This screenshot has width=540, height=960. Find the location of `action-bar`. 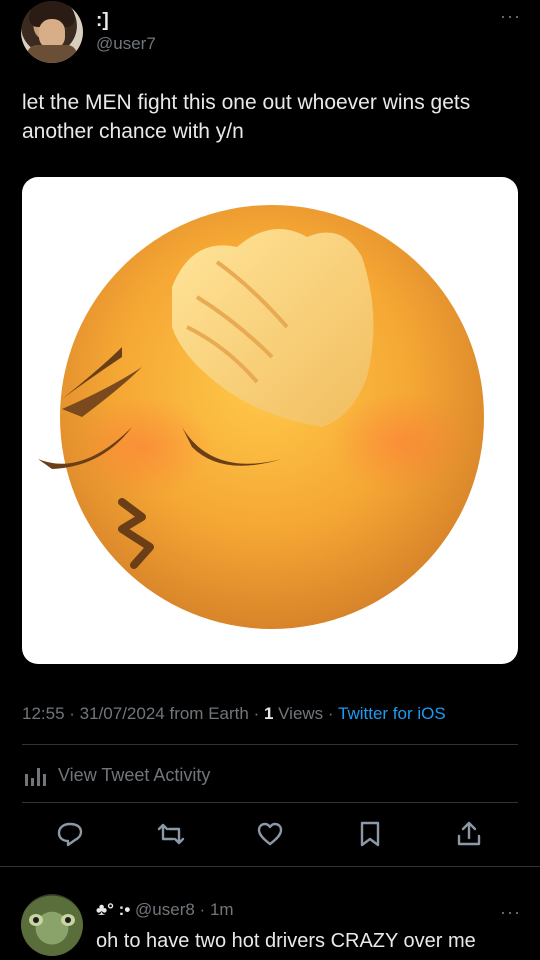

action-bar is located at coordinates (270, 834).